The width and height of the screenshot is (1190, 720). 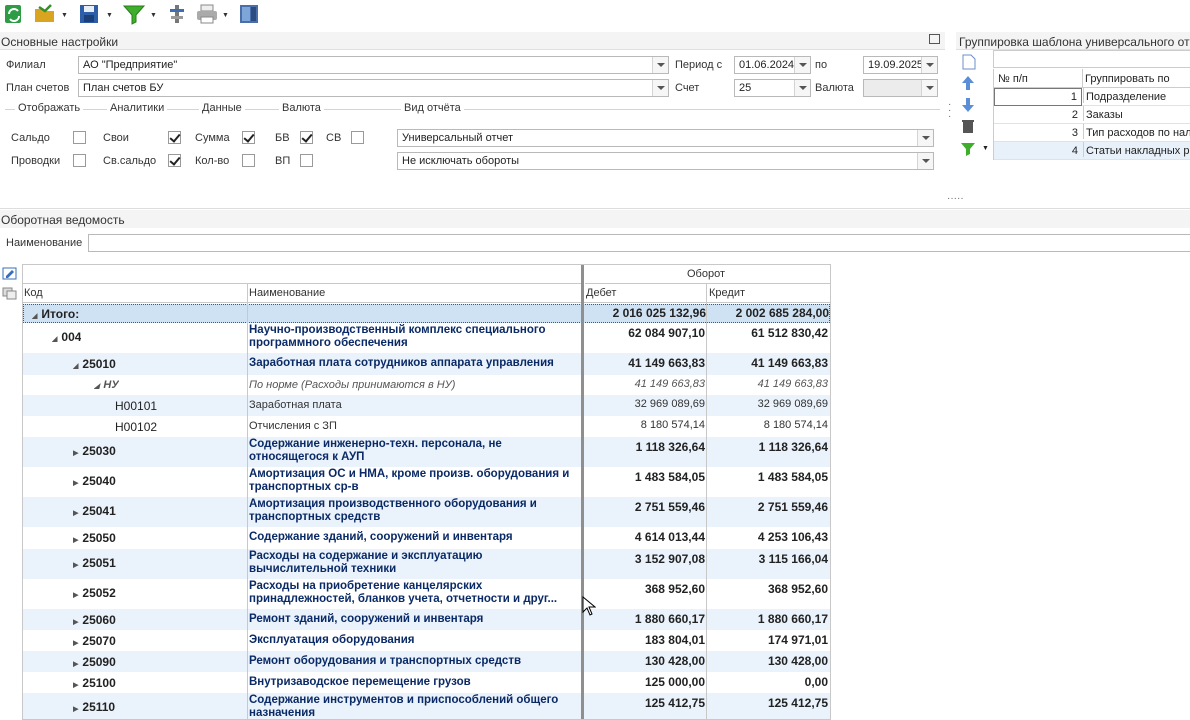 I want to click on row-code: 25050, so click(x=94, y=538).